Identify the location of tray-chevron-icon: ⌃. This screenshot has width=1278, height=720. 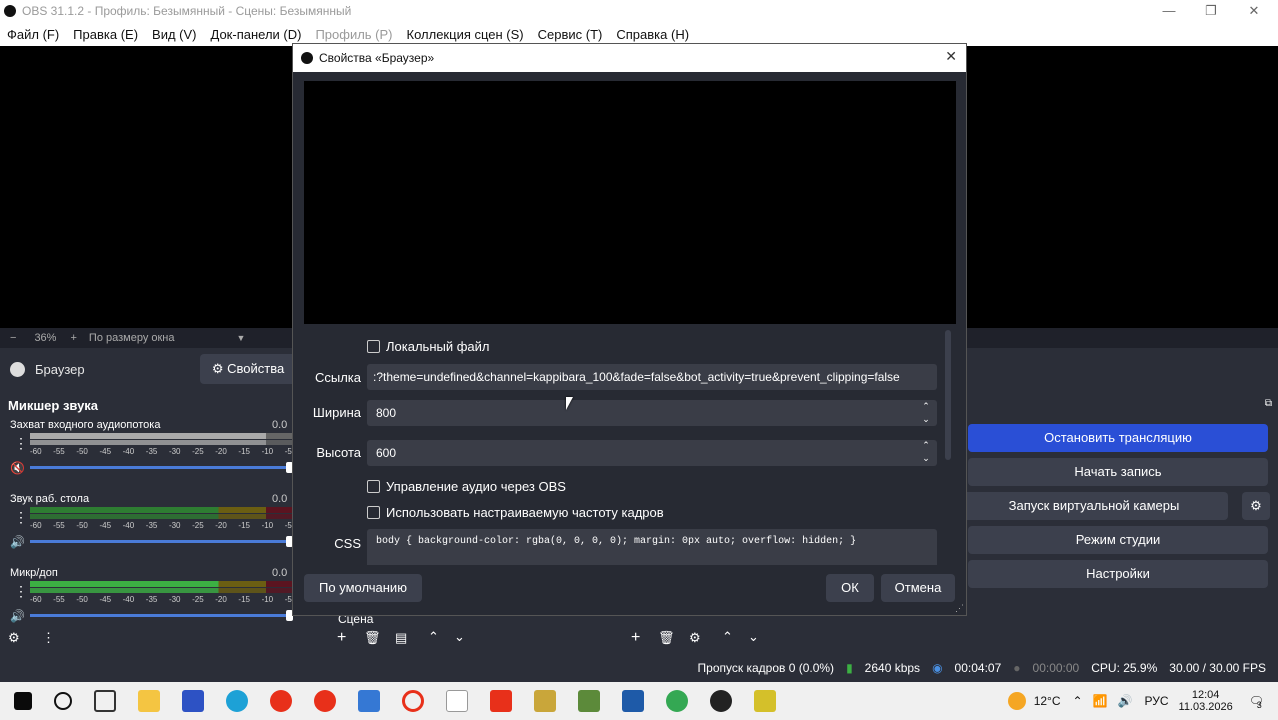
(1078, 701).